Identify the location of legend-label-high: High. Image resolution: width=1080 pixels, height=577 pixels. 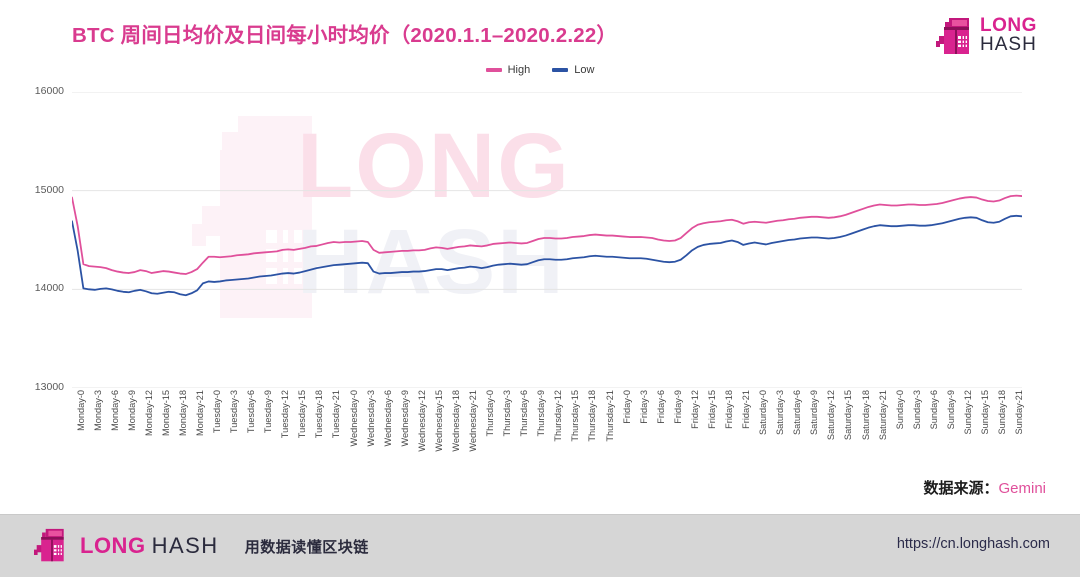
(519, 70).